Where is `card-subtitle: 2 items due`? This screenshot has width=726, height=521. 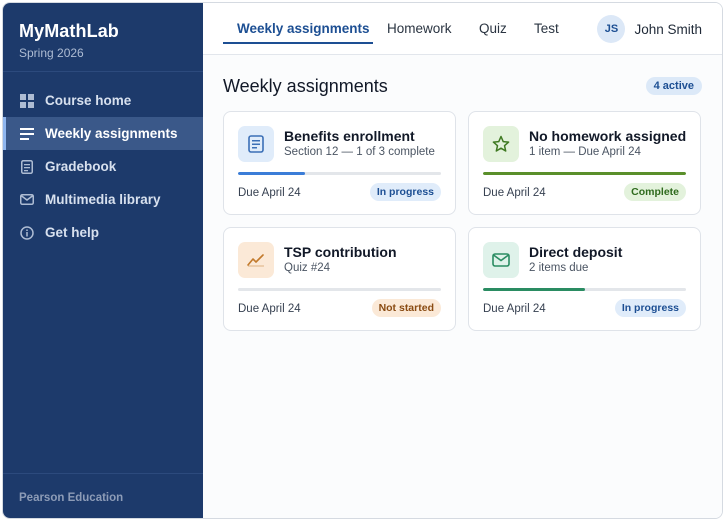
card-subtitle: 2 items due is located at coordinates (559, 268).